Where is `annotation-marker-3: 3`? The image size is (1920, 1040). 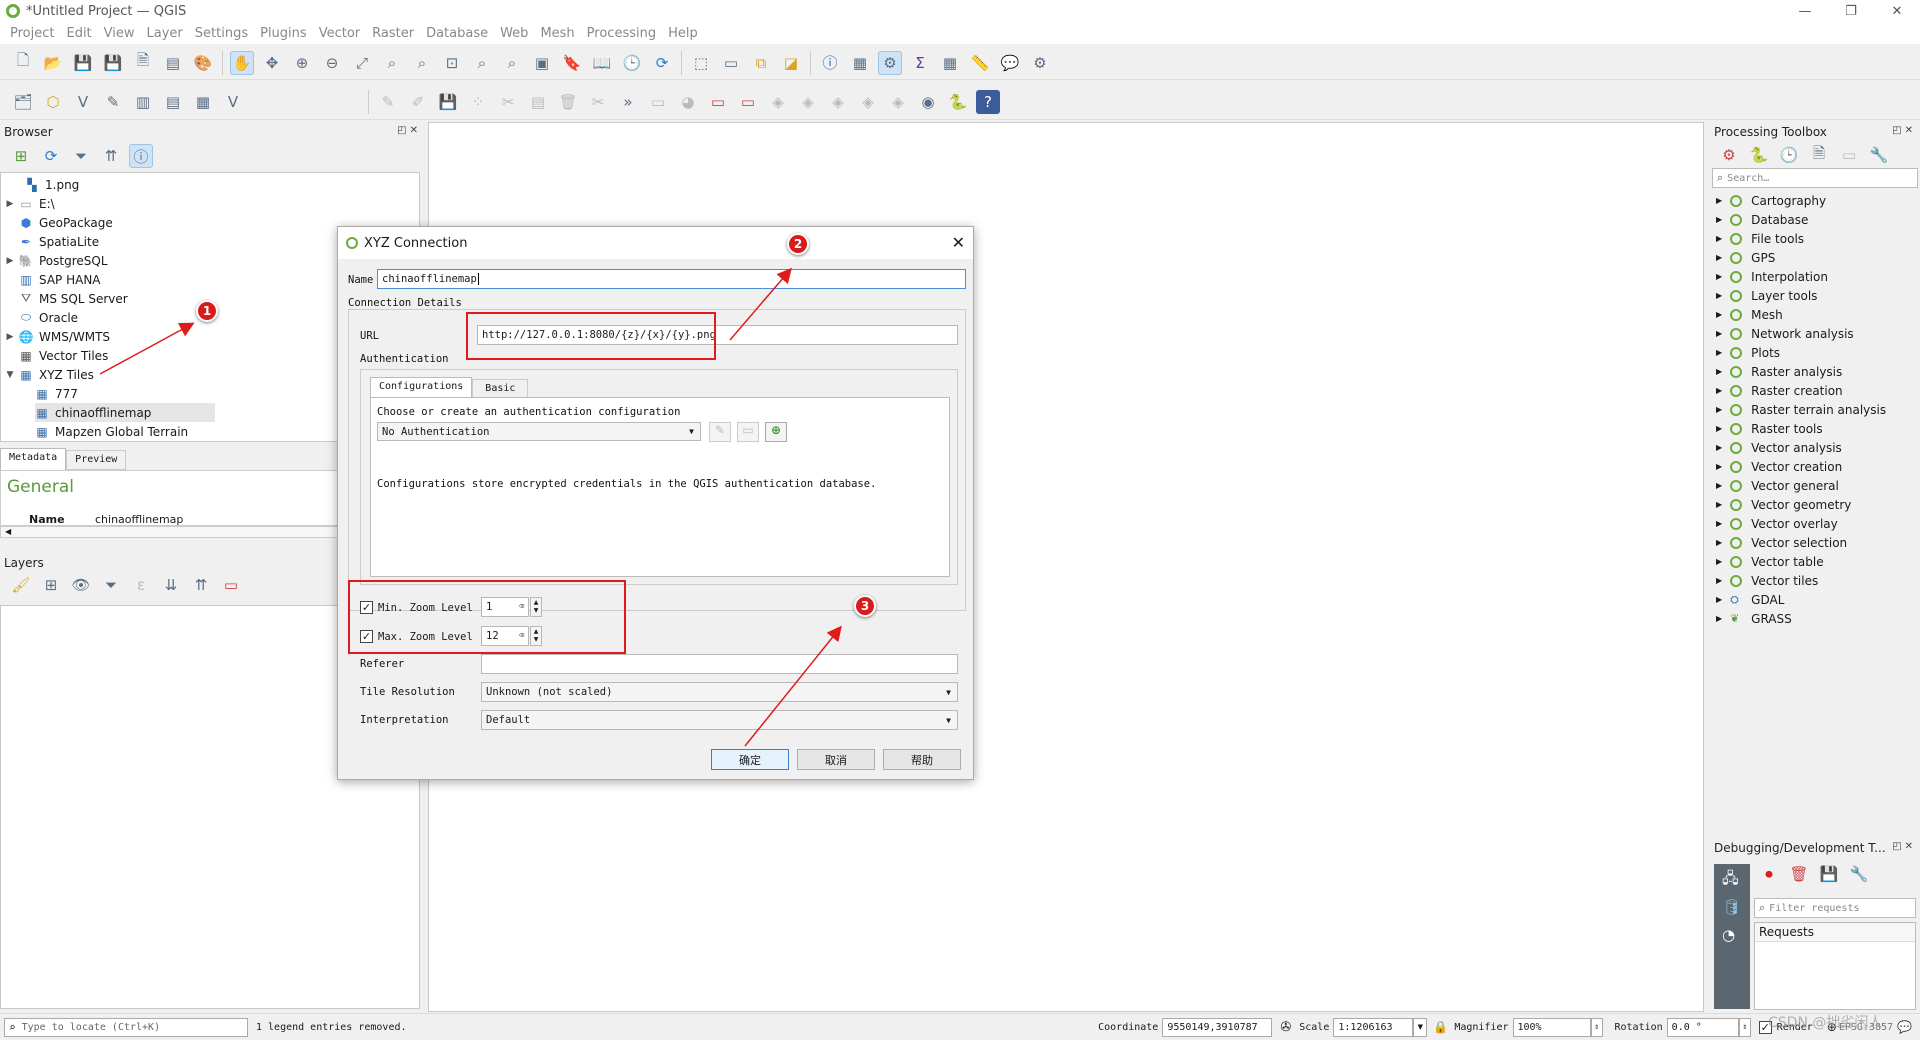 annotation-marker-3: 3 is located at coordinates (865, 606).